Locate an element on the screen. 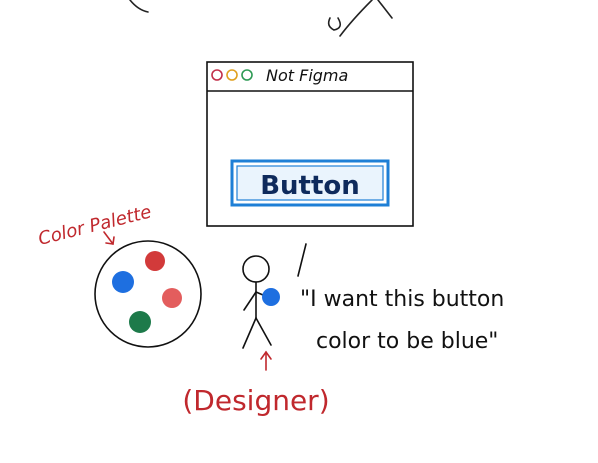 The width and height of the screenshot is (598, 463). color-palette: Color Palette is located at coordinates (119, 274).